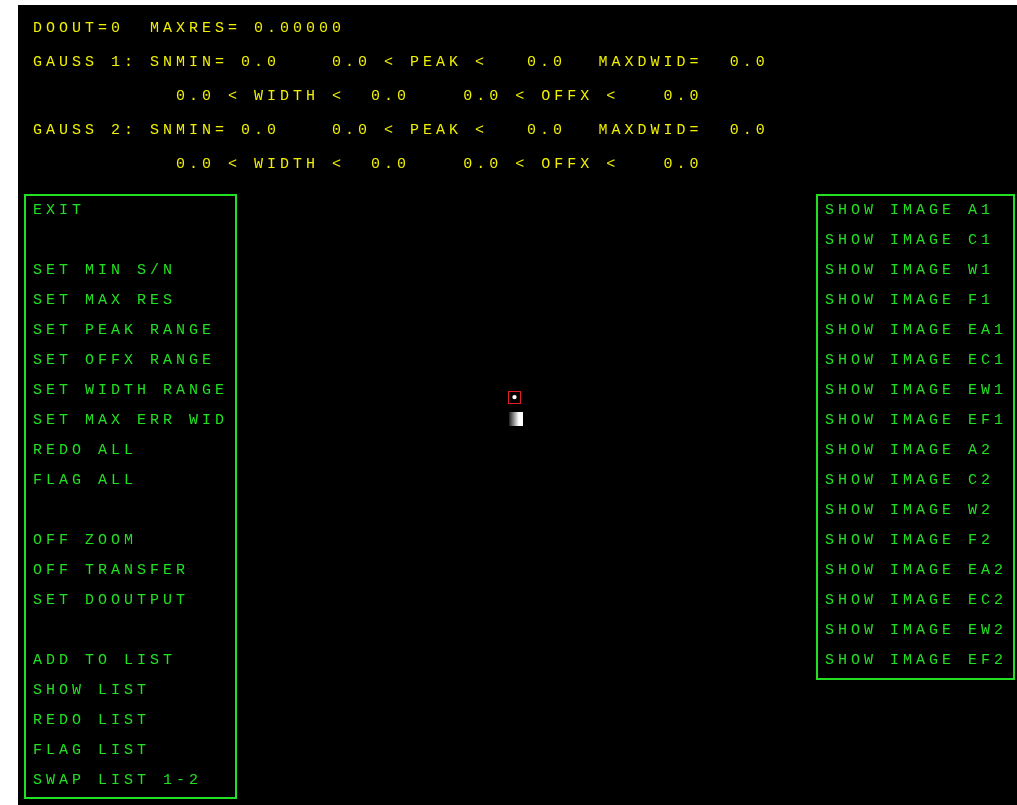  Describe the element at coordinates (910, 241) in the screenshot. I see `menu-item: SHOW IMAGE C1` at that location.